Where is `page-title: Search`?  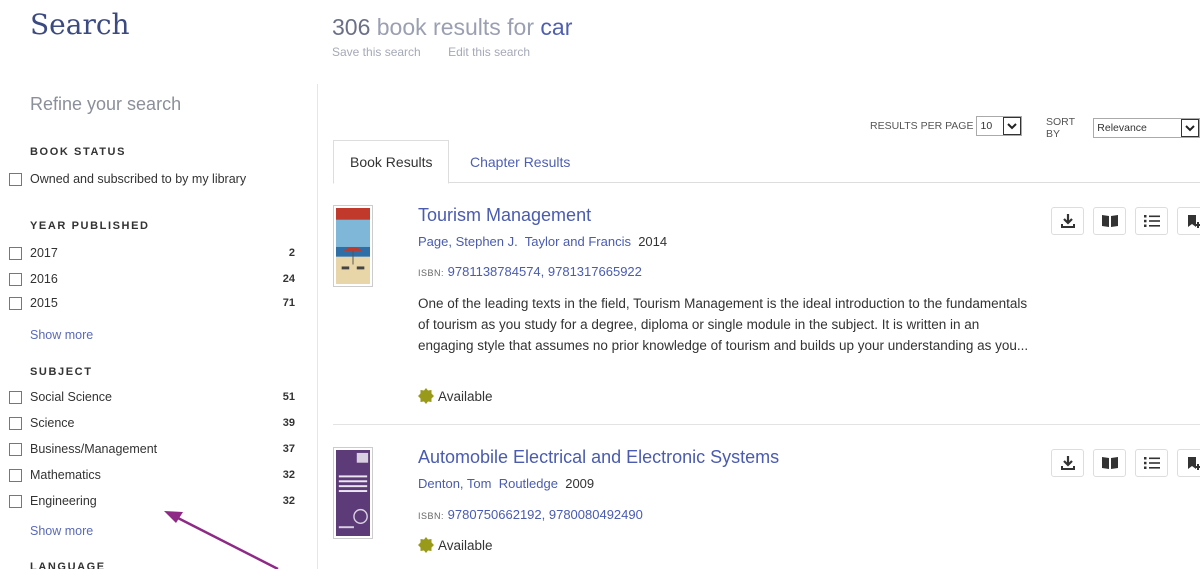
page-title: Search is located at coordinates (80, 24).